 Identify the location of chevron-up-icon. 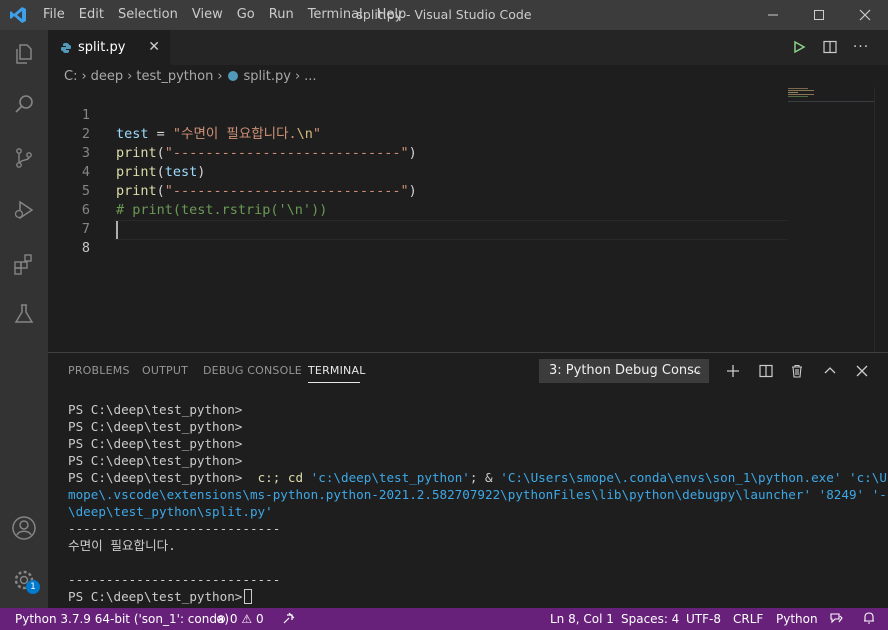
(830, 370).